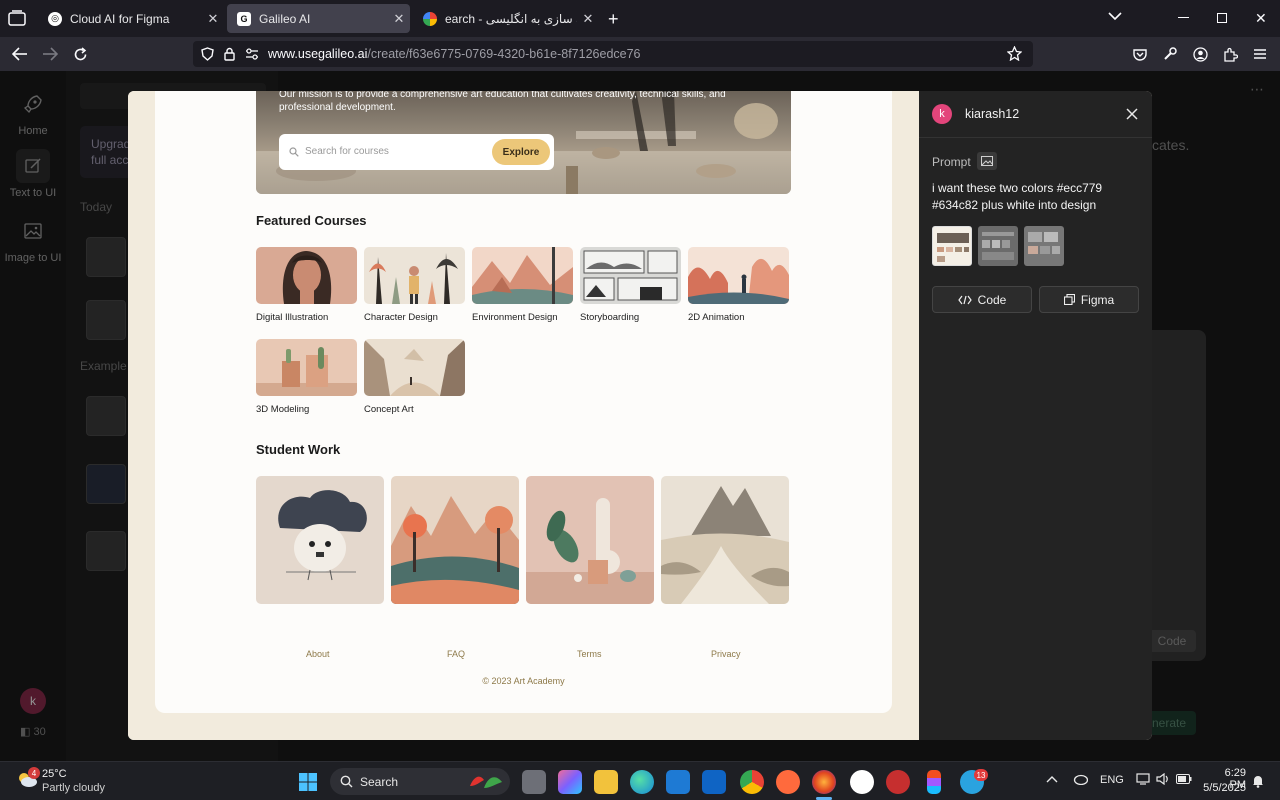 Image resolution: width=1280 pixels, height=800 pixels. I want to click on course-card-concept-art: Concept Art, so click(414, 377).